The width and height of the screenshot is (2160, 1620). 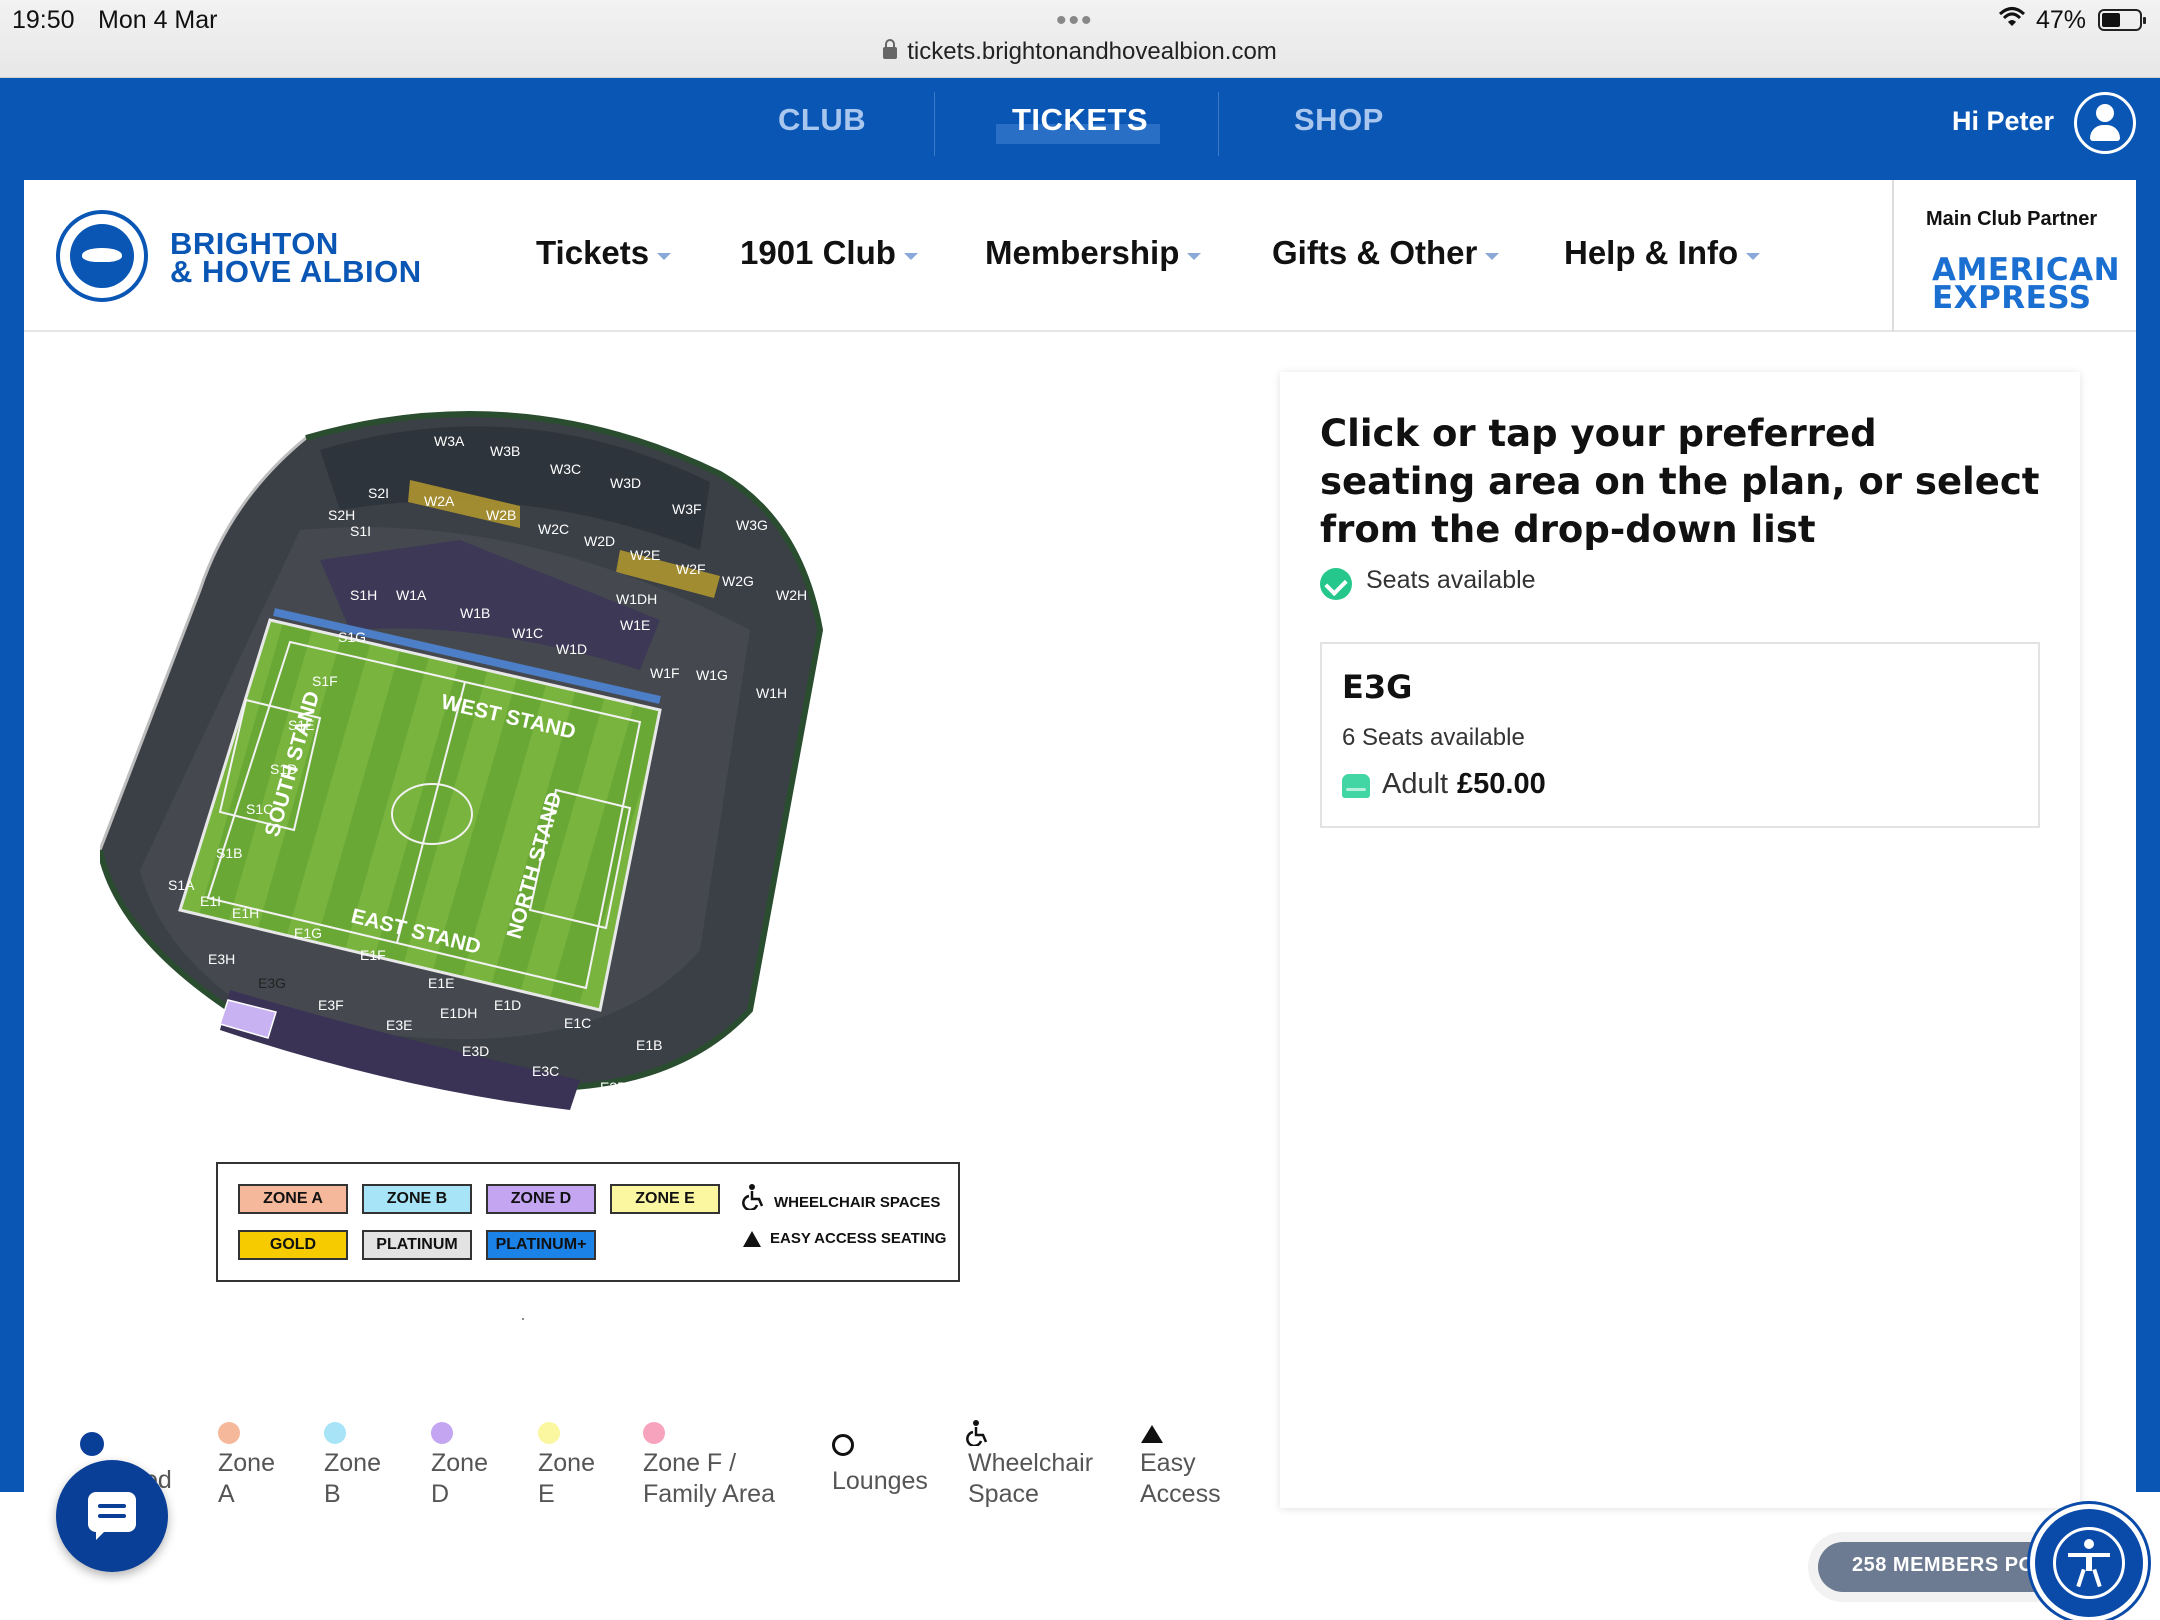 What do you see at coordinates (665, 673) in the screenshot?
I see `section-label: W1F` at bounding box center [665, 673].